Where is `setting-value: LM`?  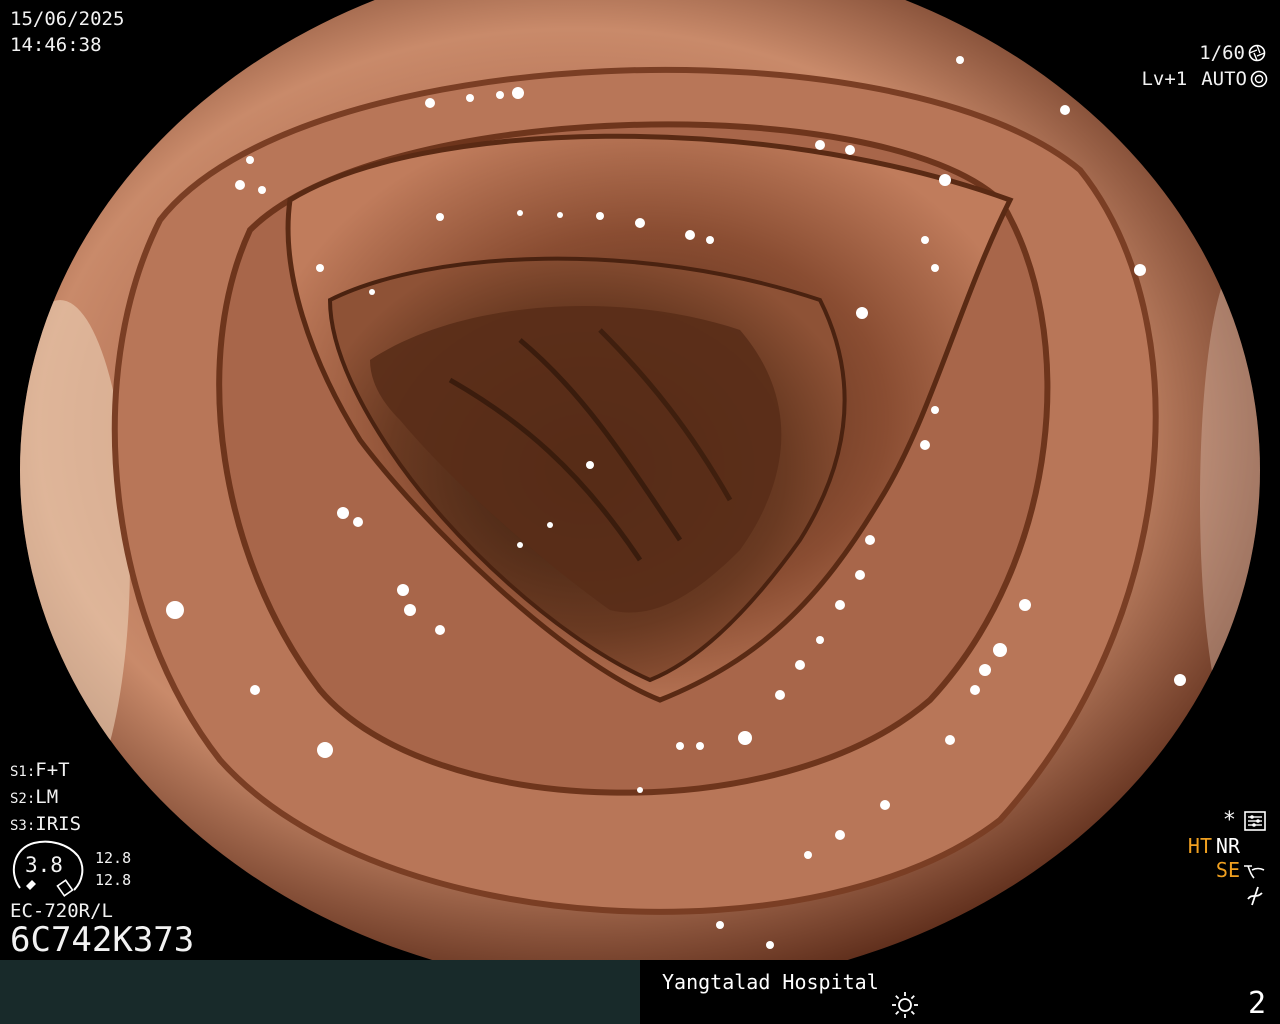
setting-value: LM is located at coordinates (47, 797).